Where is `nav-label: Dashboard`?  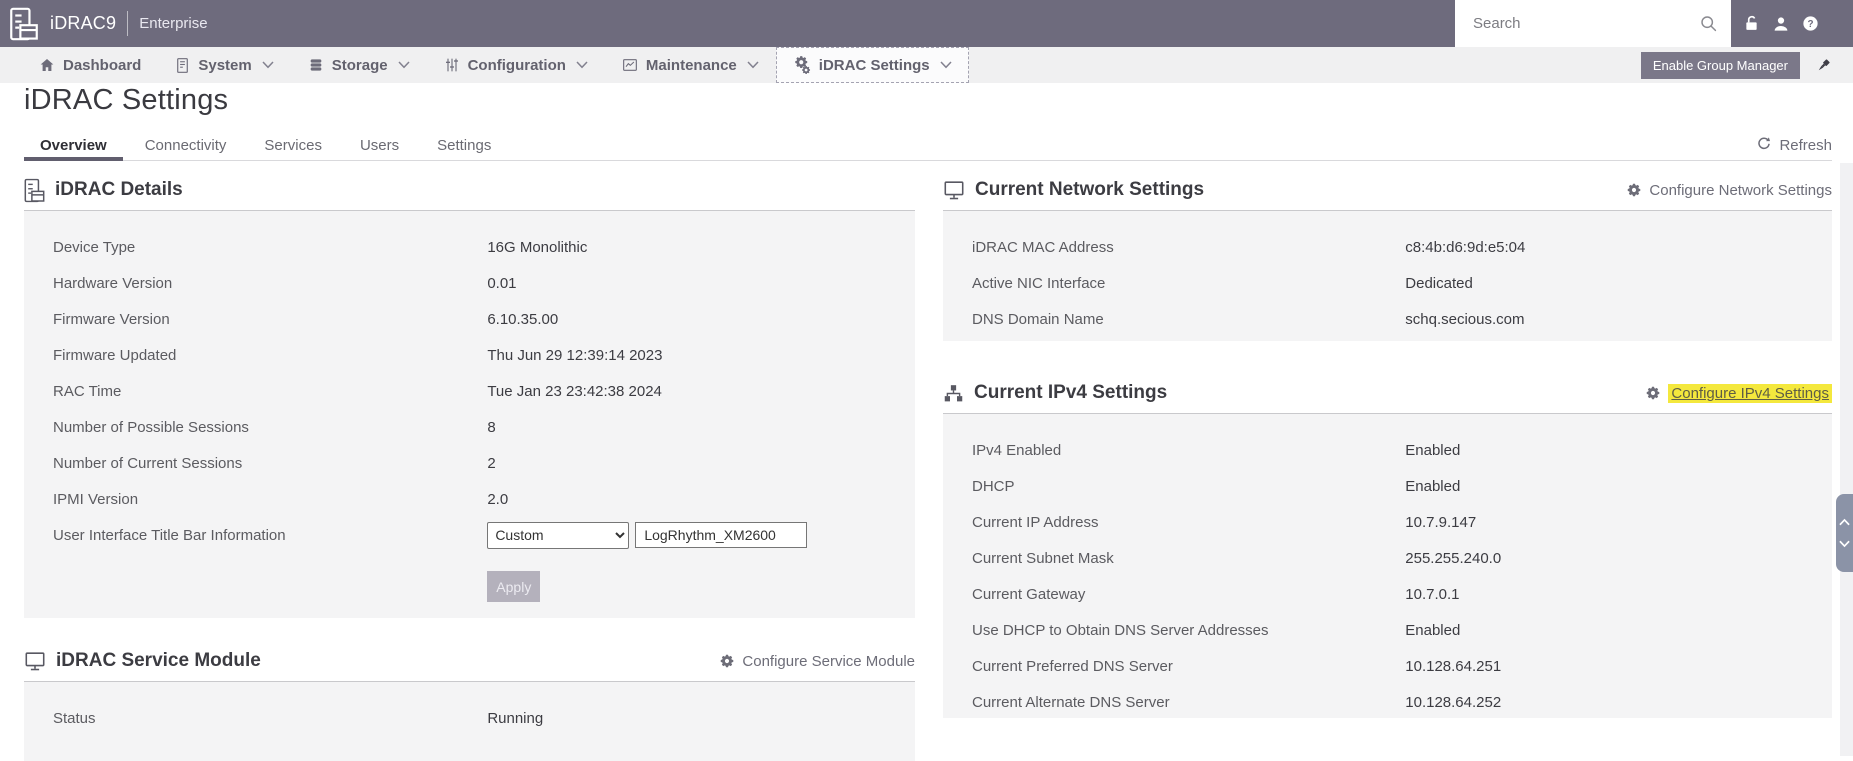 nav-label: Dashboard is located at coordinates (102, 65).